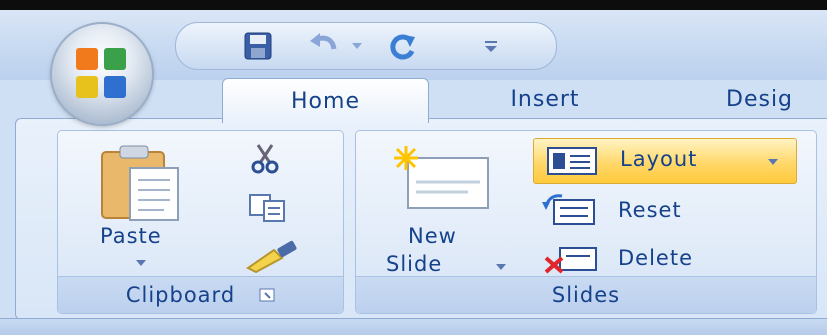 Image resolution: width=827 pixels, height=335 pixels. I want to click on copy-icon, so click(267, 208).